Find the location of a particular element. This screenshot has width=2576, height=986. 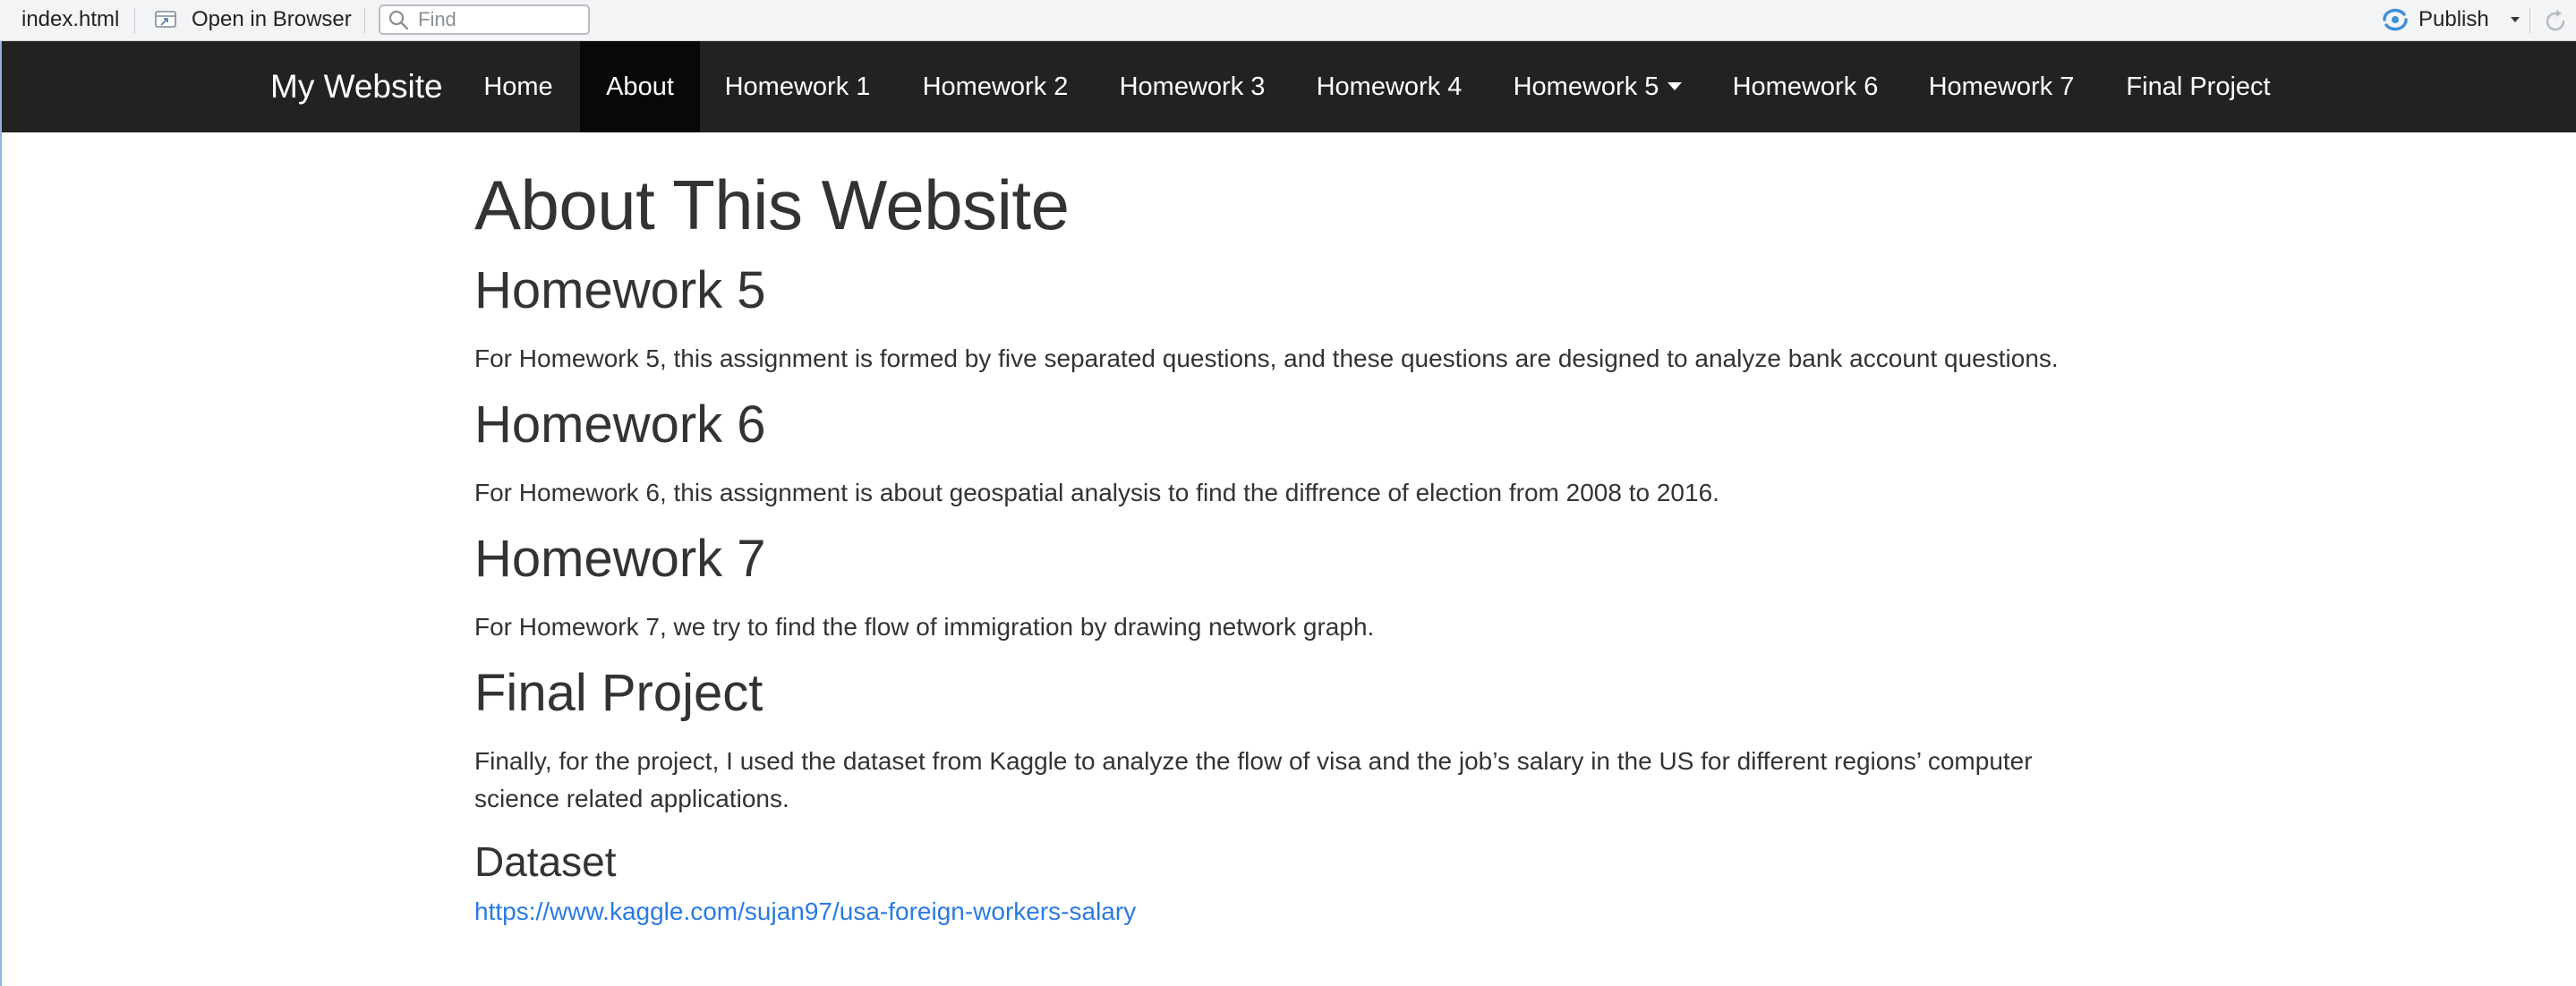

chevron-down-icon is located at coordinates (2515, 19).